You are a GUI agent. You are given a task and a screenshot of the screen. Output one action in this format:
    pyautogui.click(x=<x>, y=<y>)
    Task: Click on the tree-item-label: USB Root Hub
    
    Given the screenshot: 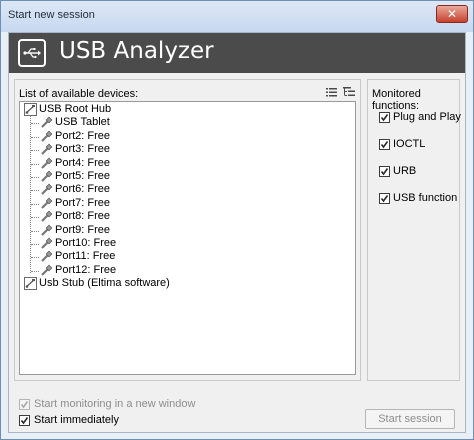 What is the action you would take?
    pyautogui.click(x=75, y=109)
    